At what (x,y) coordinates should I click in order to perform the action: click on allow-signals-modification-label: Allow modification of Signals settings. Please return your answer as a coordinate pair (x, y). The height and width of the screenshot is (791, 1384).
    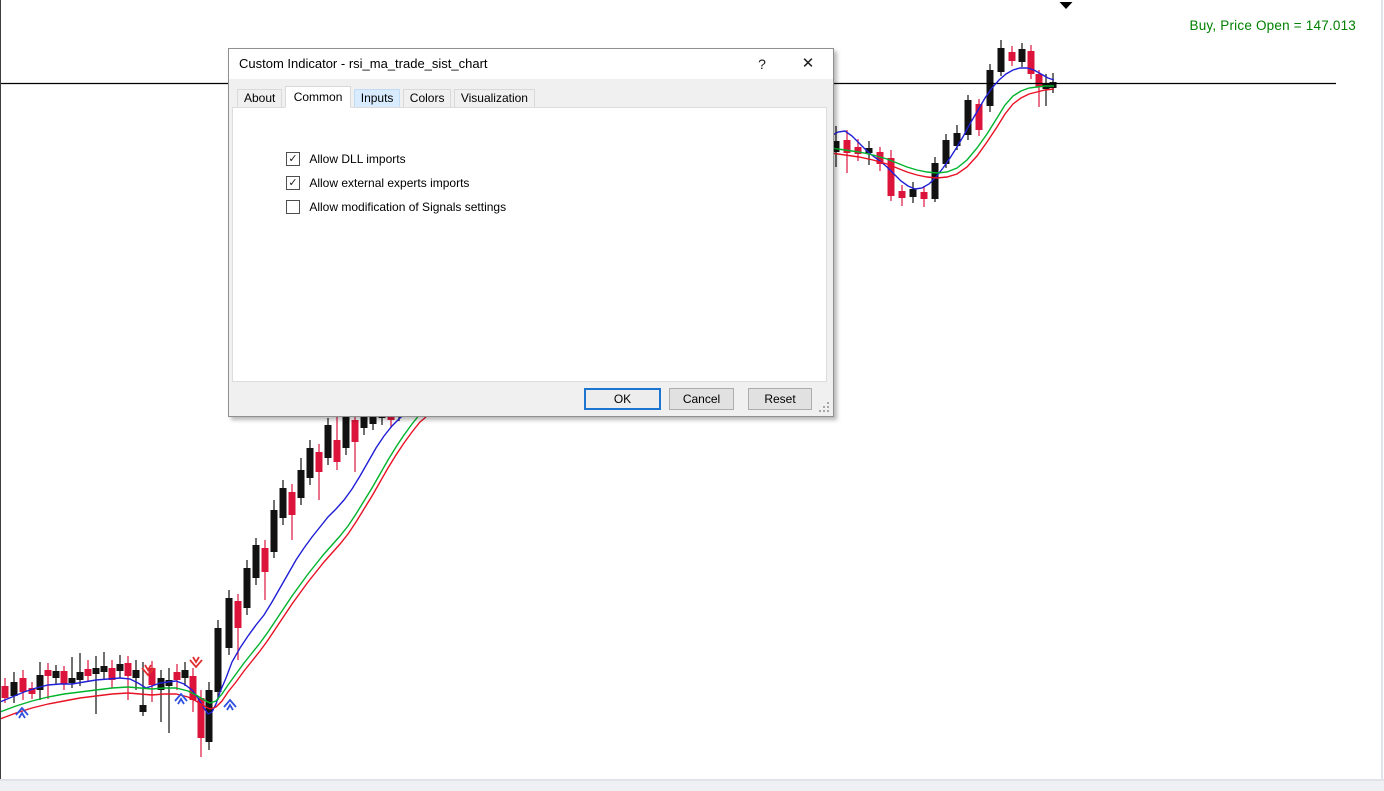
    Looking at the image, I should click on (407, 207).